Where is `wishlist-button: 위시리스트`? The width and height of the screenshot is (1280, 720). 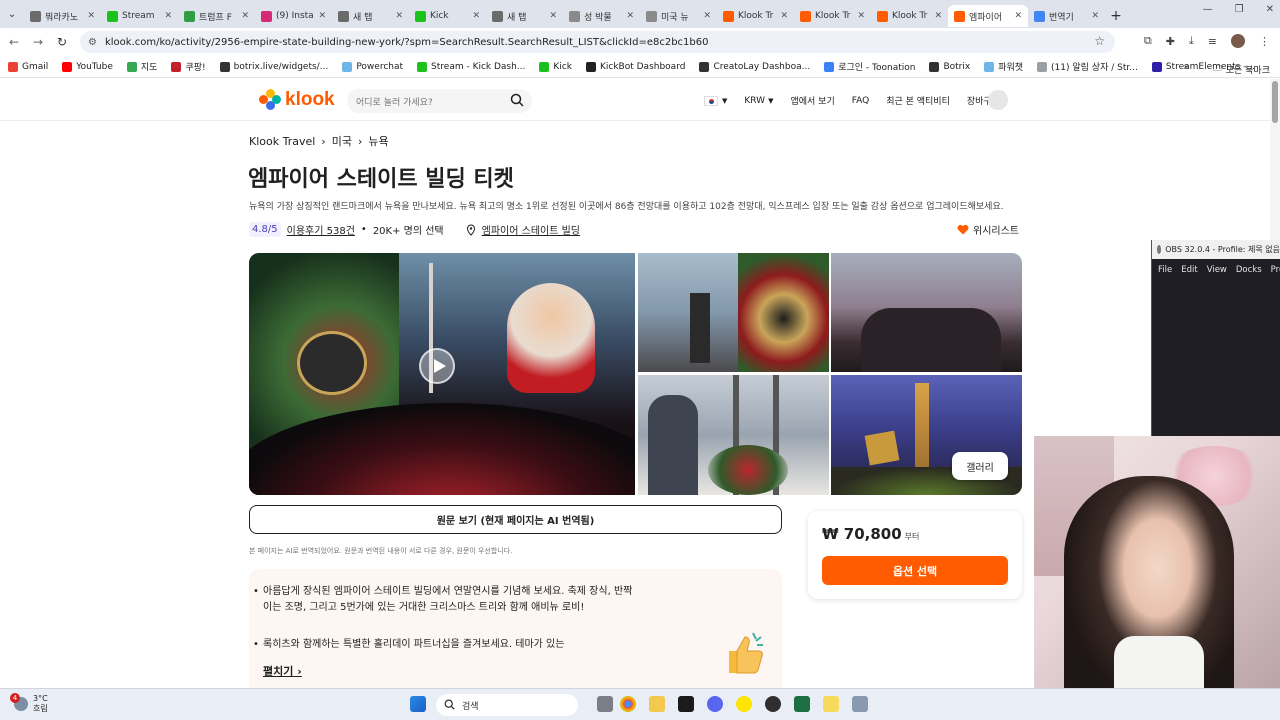 wishlist-button: 위시리스트 is located at coordinates (988, 229).